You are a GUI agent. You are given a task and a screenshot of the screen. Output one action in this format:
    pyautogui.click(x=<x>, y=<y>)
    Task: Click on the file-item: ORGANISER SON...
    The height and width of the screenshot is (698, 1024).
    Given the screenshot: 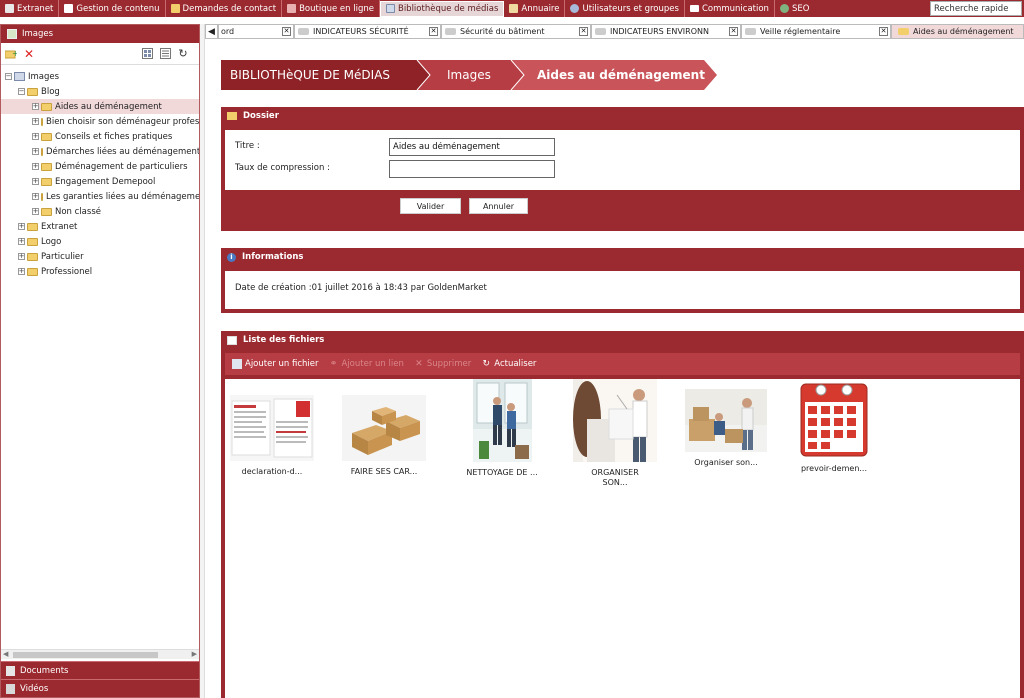 What is the action you would take?
    pyautogui.click(x=615, y=433)
    